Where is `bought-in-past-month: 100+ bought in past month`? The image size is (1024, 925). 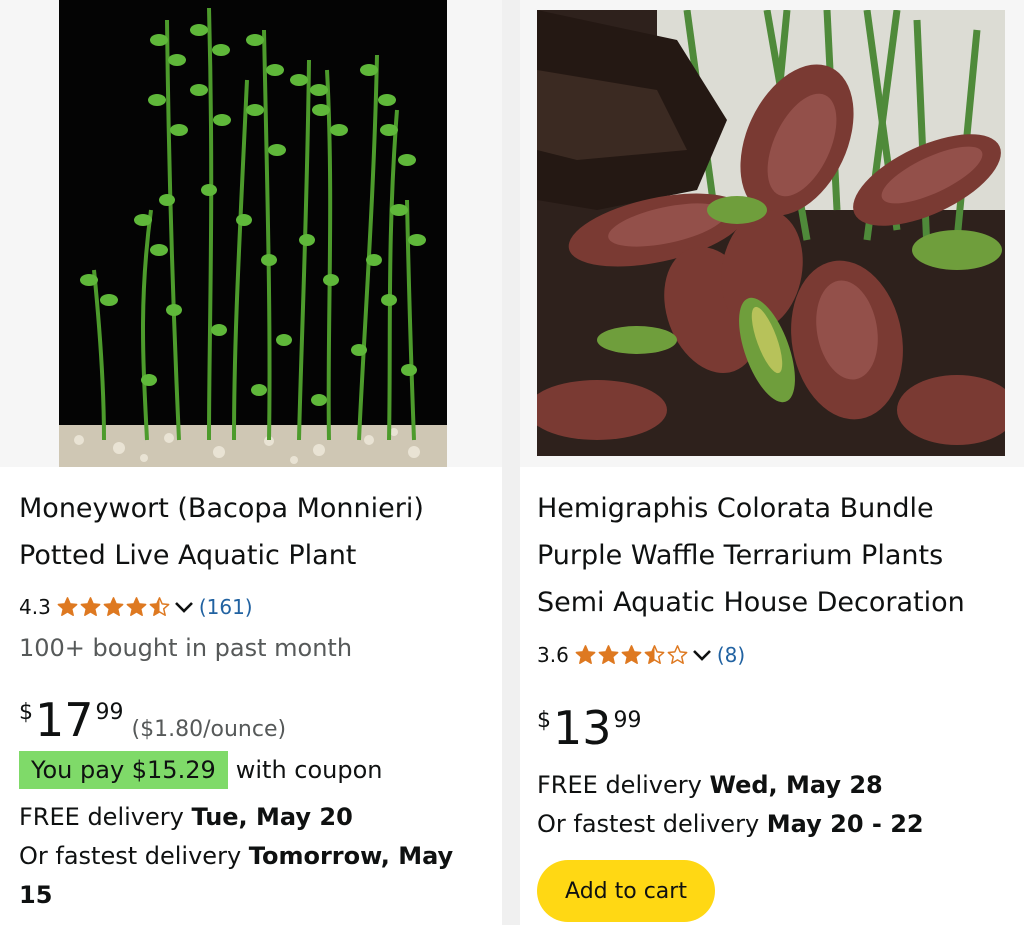 bought-in-past-month: 100+ bought in past month is located at coordinates (186, 648).